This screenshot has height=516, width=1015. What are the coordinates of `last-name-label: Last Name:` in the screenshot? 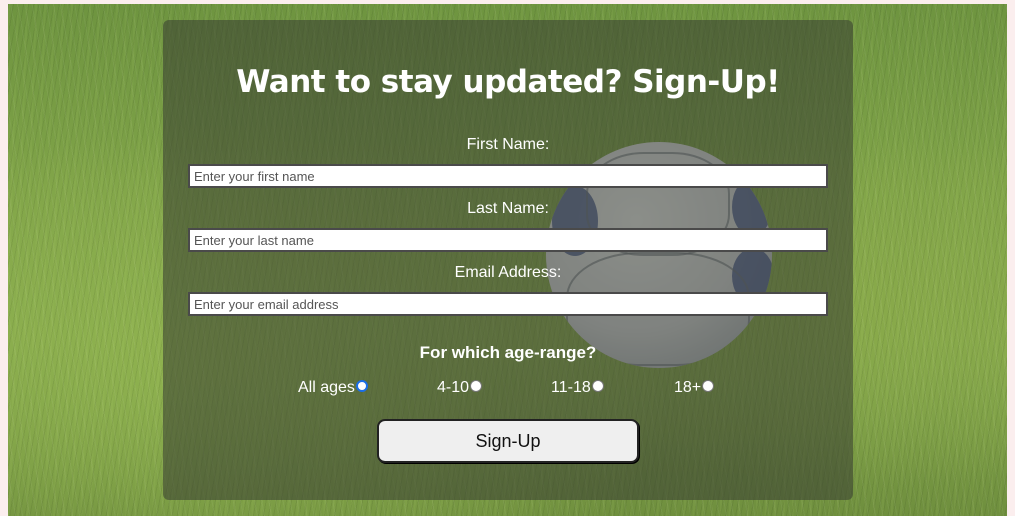 It's located at (508, 208).